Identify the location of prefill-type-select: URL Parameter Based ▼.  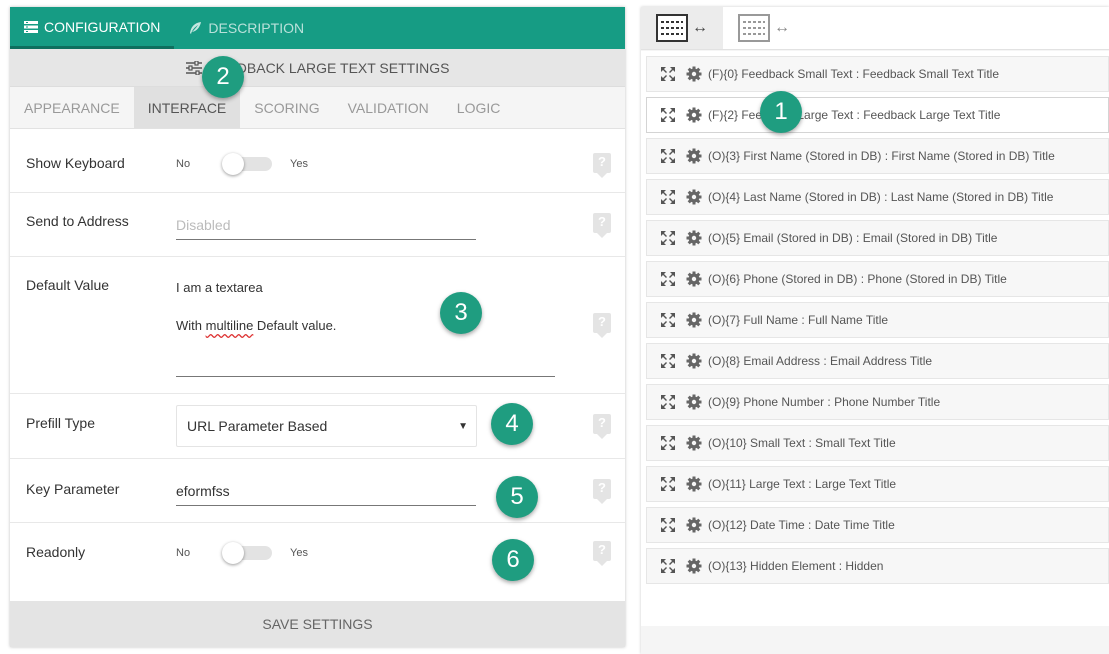
(326, 426).